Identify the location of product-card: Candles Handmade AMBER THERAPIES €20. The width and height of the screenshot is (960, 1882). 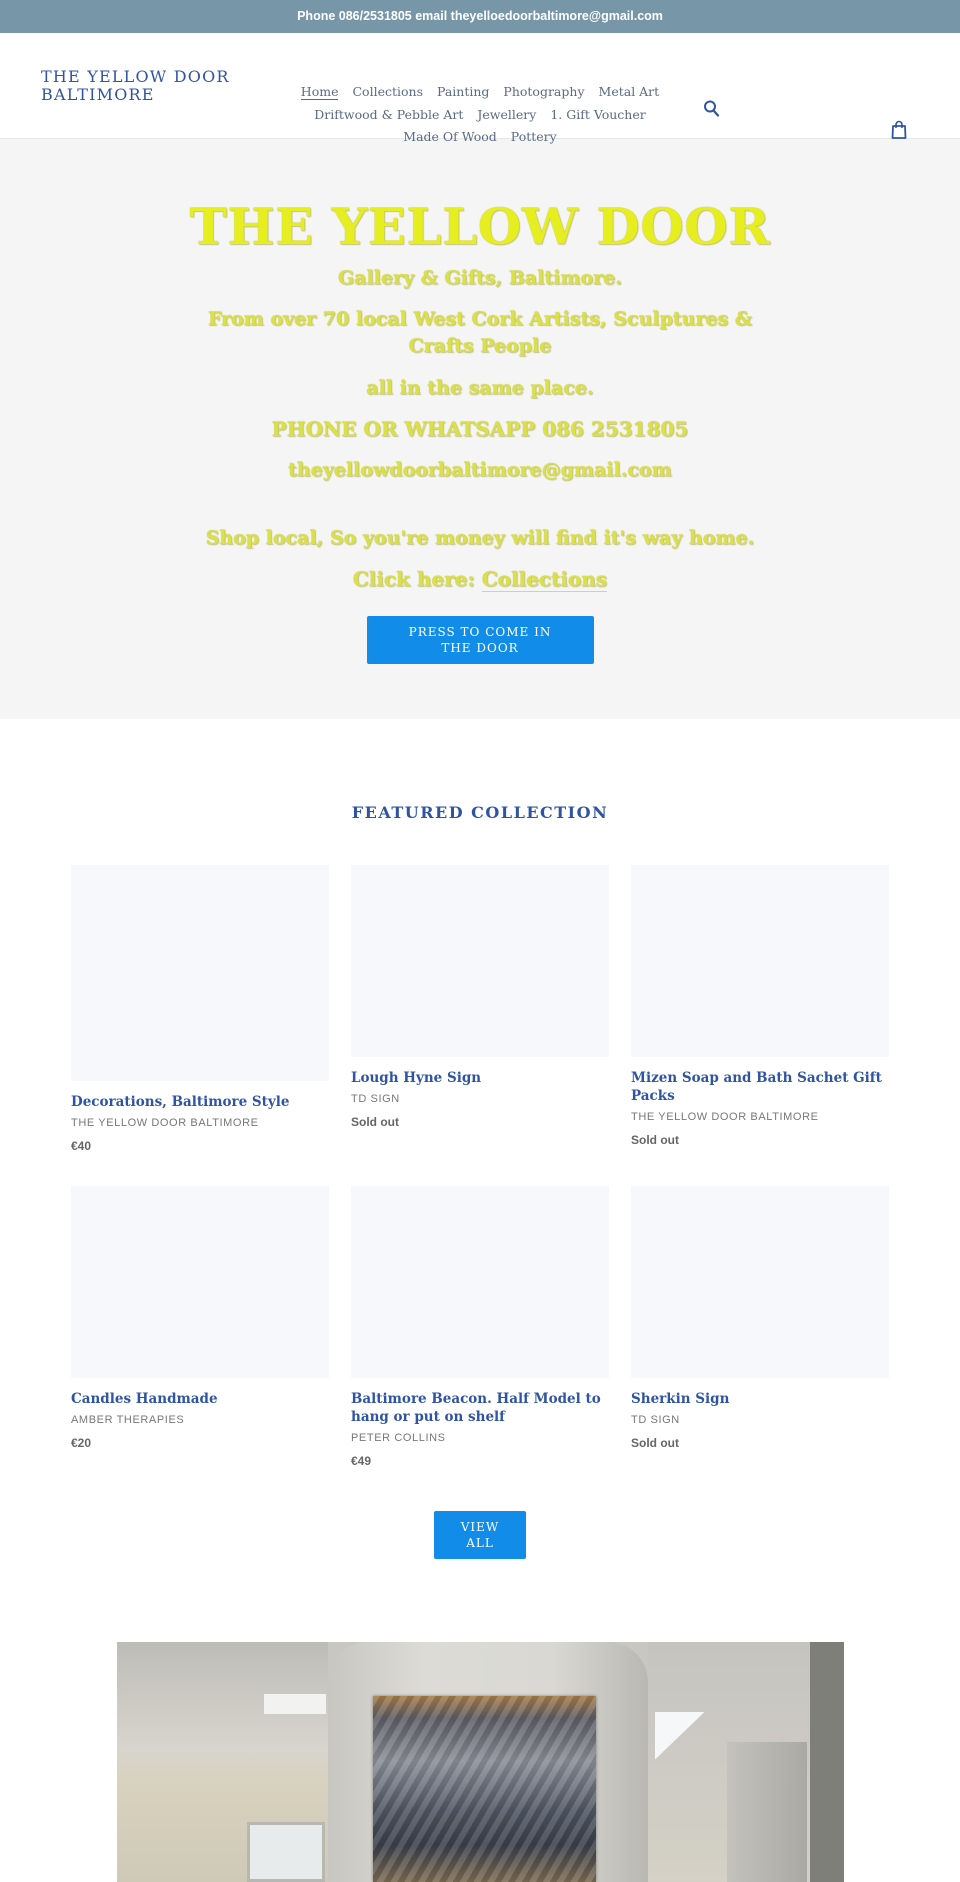
(200, 1327).